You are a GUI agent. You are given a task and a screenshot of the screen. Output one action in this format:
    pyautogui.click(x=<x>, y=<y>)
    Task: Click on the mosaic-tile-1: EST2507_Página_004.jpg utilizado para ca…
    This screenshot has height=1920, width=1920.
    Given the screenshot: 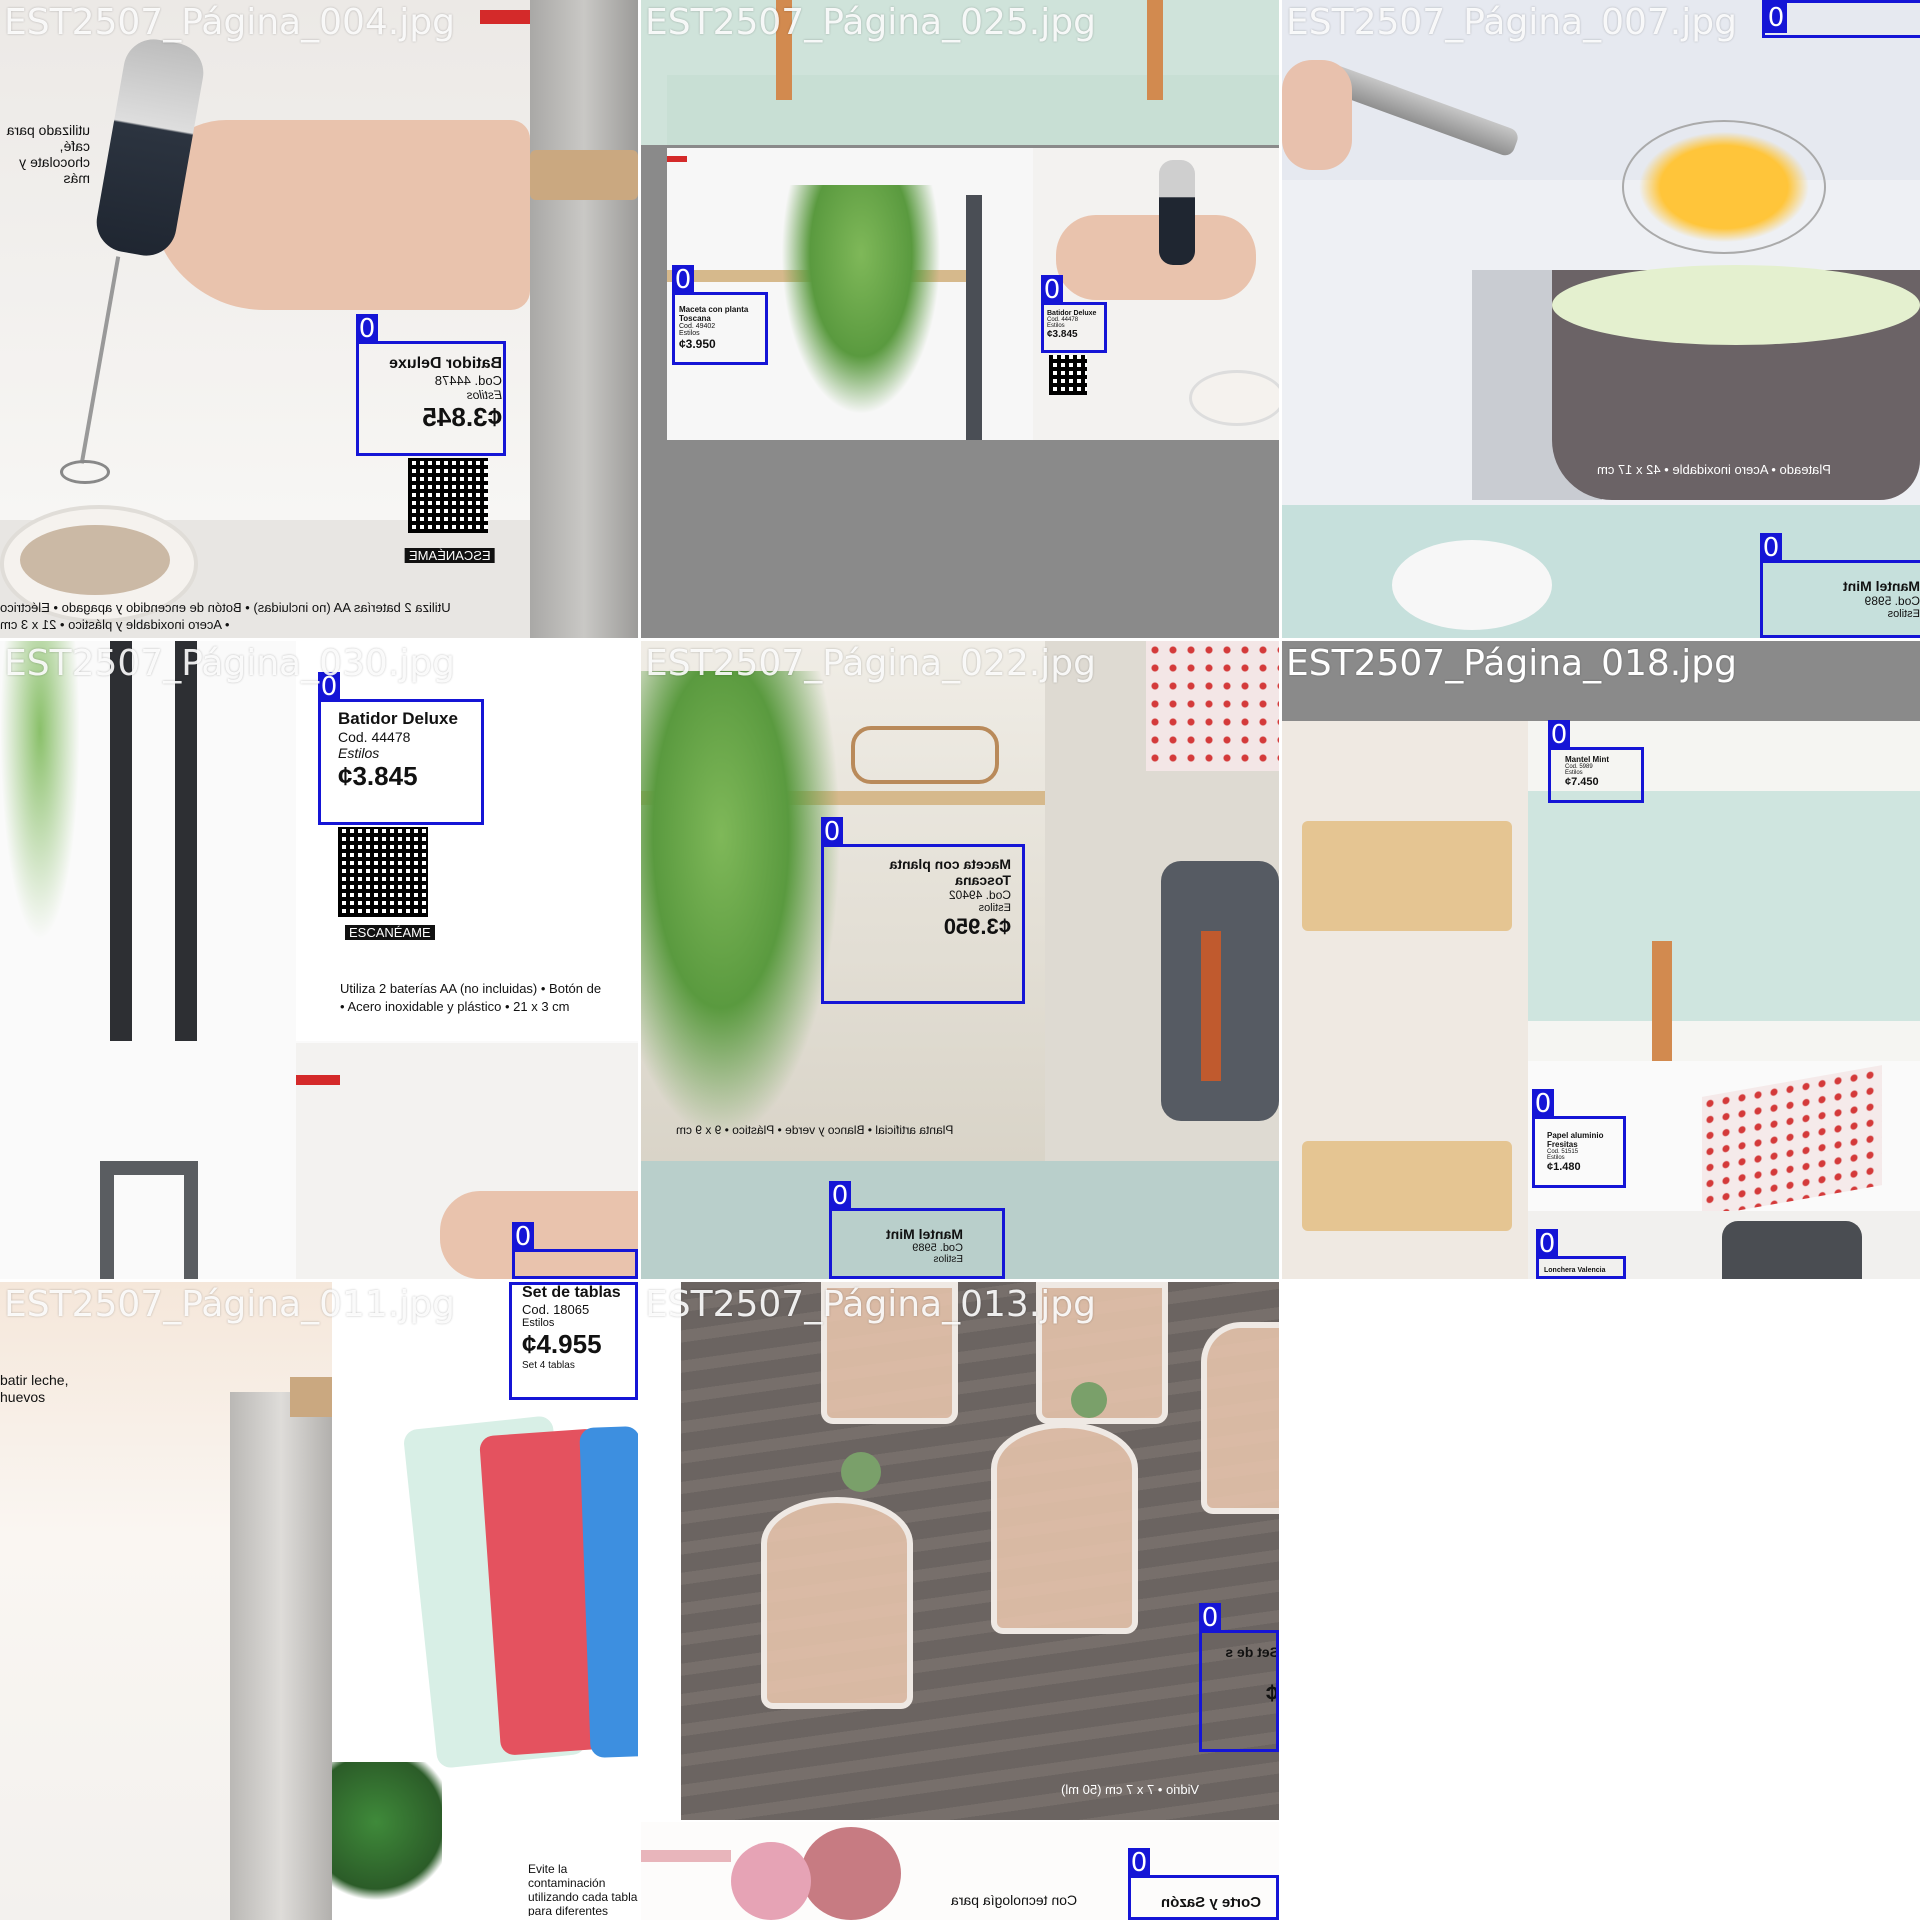 What is the action you would take?
    pyautogui.click(x=319, y=319)
    